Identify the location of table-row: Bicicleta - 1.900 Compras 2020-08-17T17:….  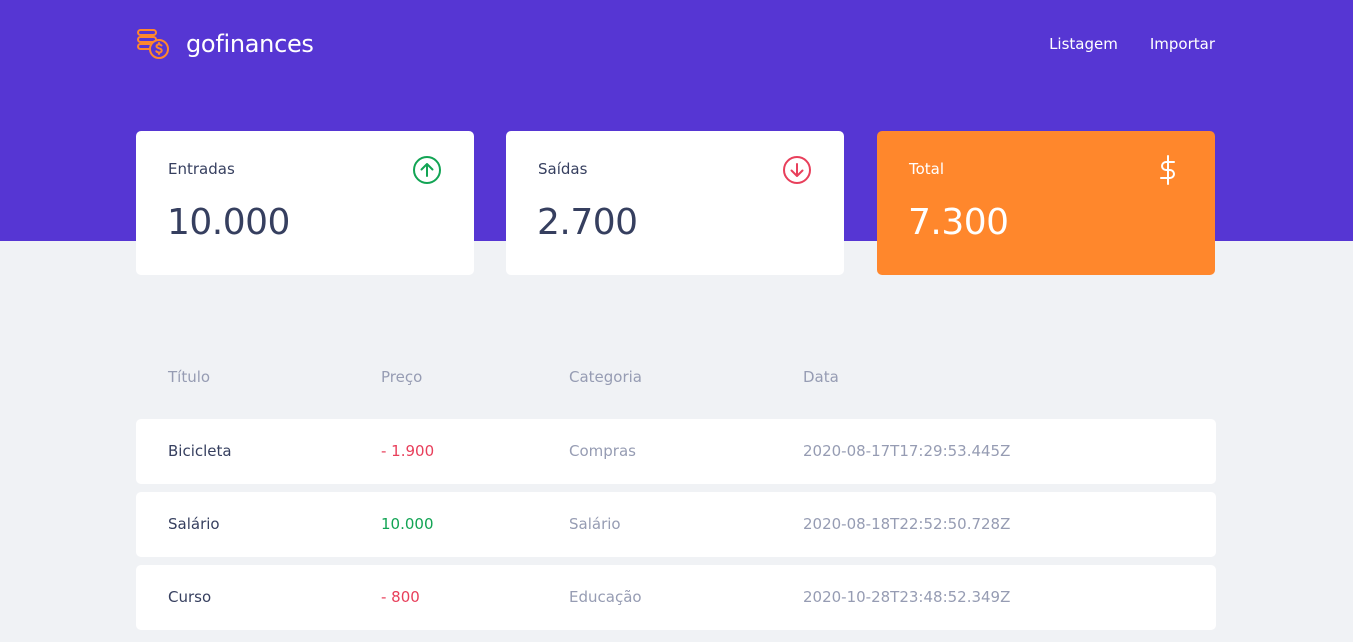
(676, 451).